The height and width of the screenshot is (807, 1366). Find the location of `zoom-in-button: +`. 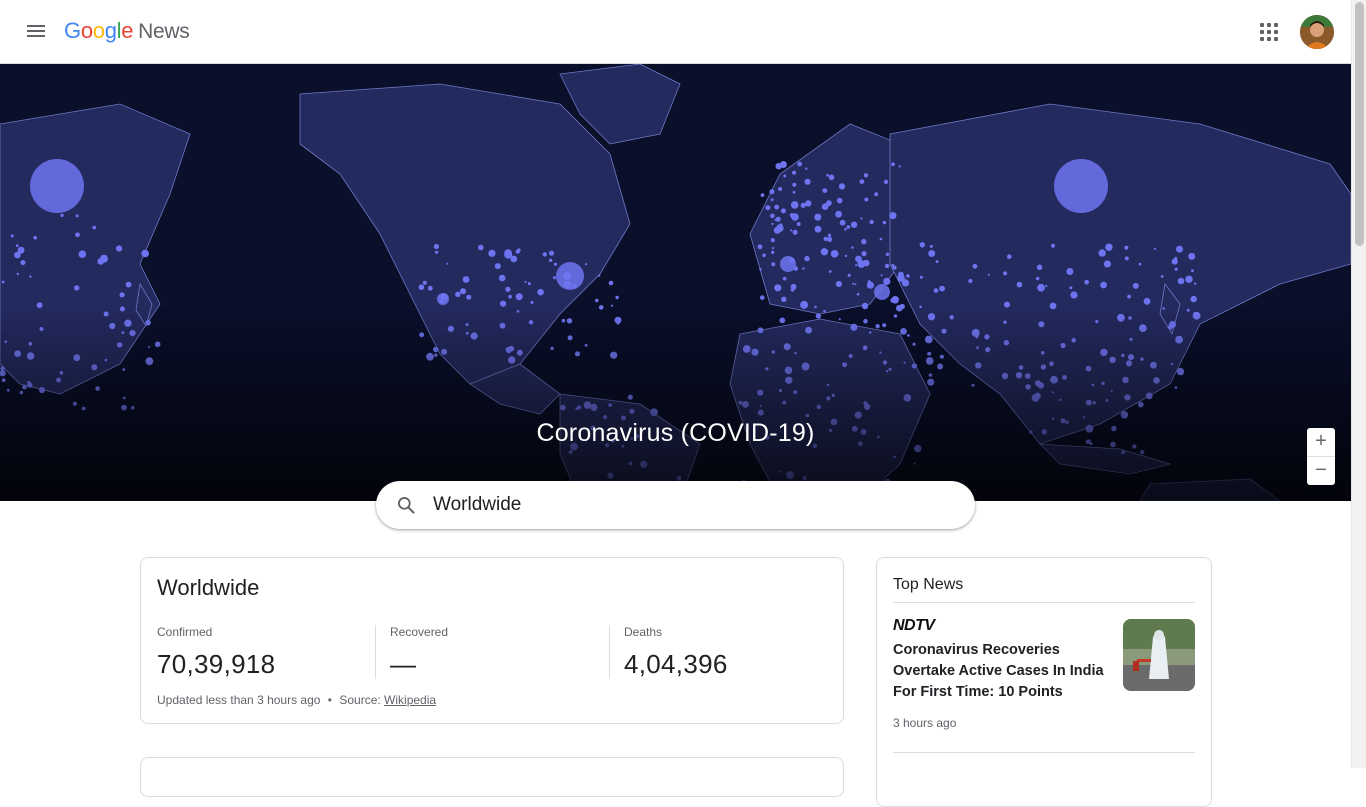

zoom-in-button: + is located at coordinates (1321, 442).